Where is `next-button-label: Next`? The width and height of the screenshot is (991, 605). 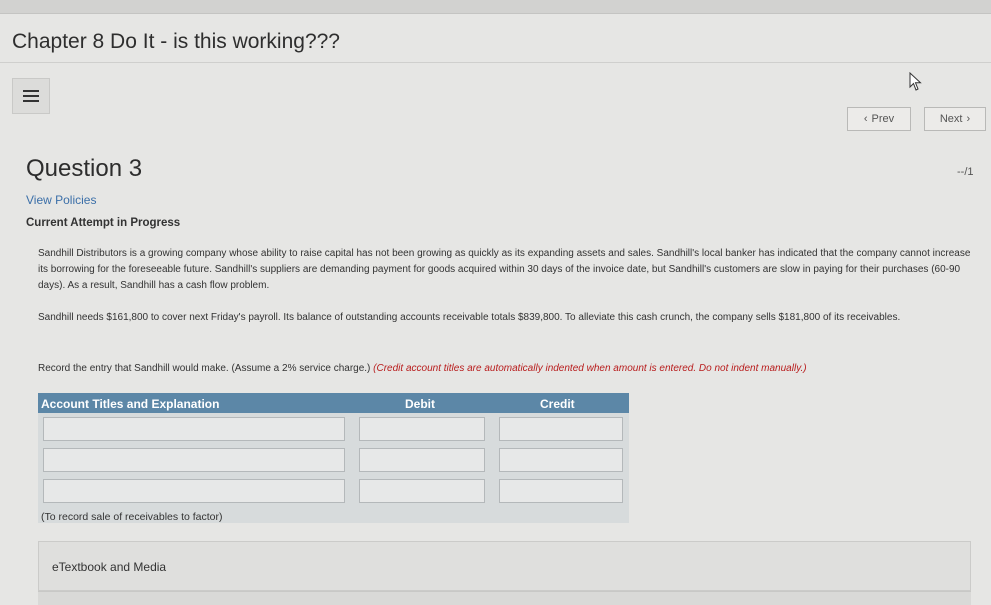 next-button-label: Next is located at coordinates (951, 119).